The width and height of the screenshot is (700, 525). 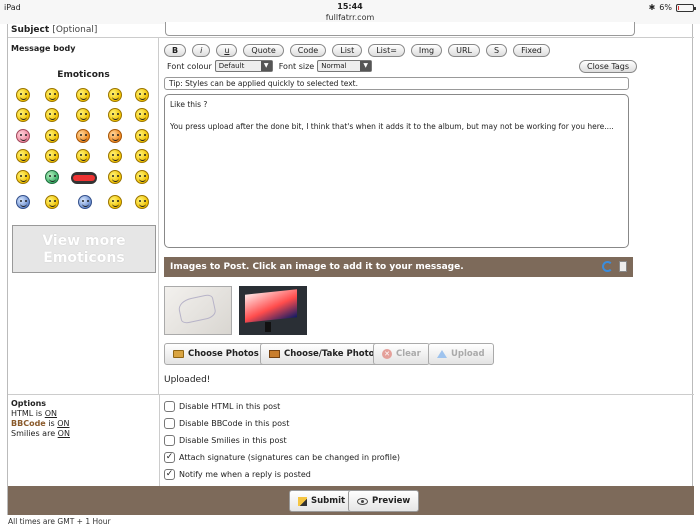 What do you see at coordinates (23, 115) in the screenshot?
I see `emoticon-confused` at bounding box center [23, 115].